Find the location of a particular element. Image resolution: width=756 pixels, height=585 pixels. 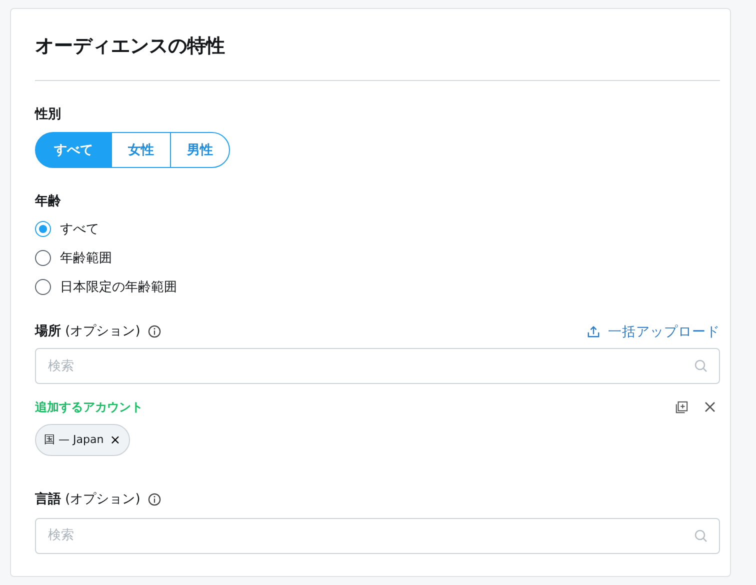

section-label: 追加するアカウント is located at coordinates (89, 407).